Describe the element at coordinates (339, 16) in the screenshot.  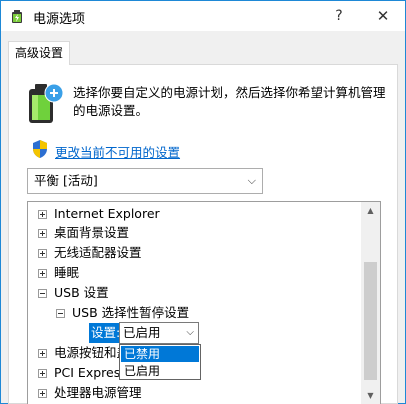
I see `help-button: ?` at that location.